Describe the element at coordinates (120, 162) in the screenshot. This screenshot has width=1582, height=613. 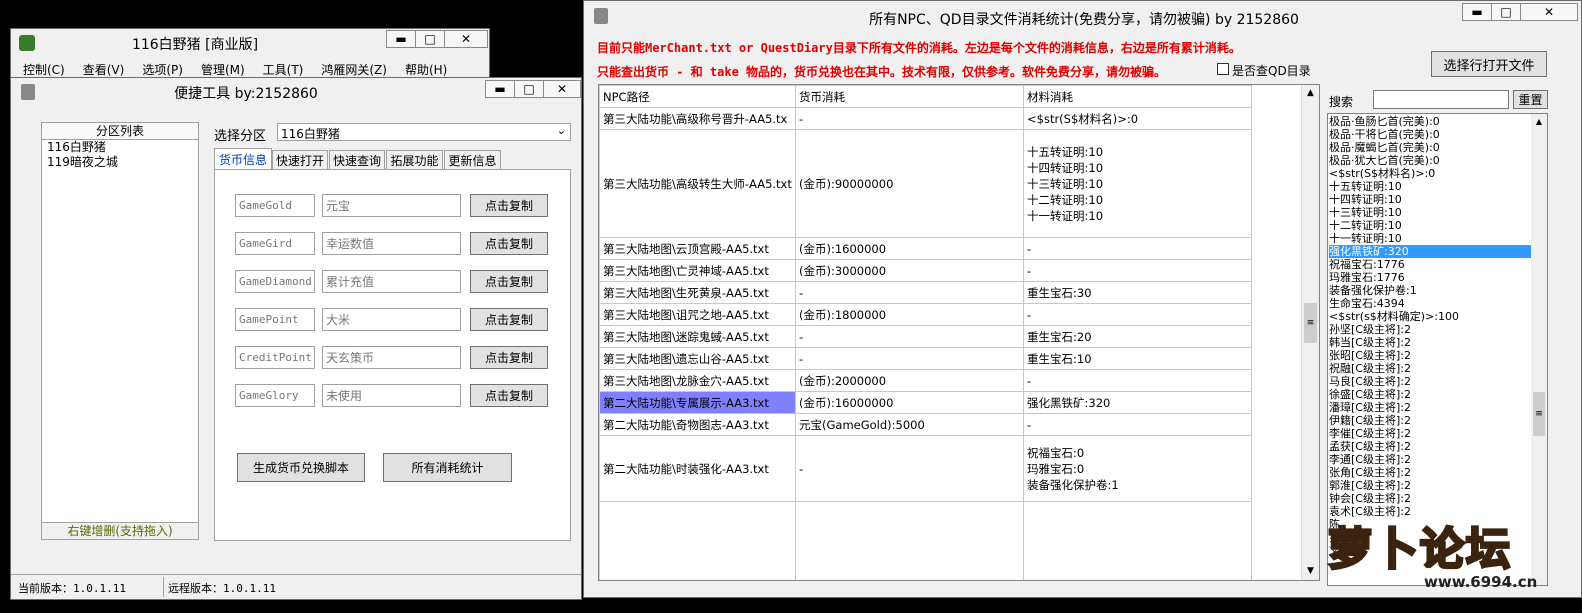
I see `partition-item: 119暗夜之城` at that location.